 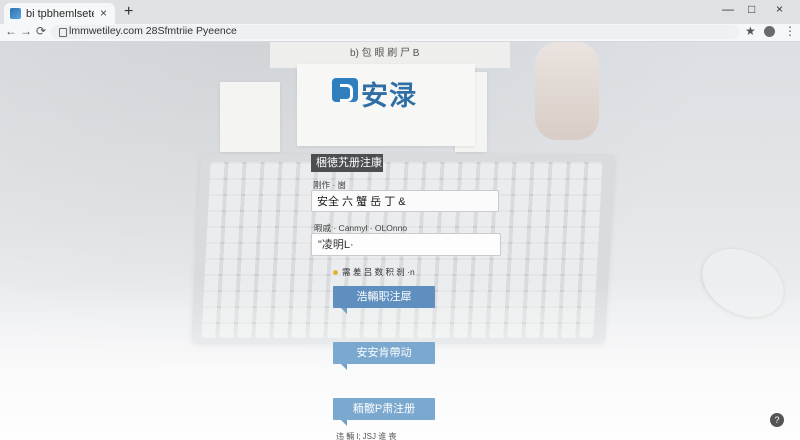 I want to click on back-icon: ←, so click(x=11, y=31).